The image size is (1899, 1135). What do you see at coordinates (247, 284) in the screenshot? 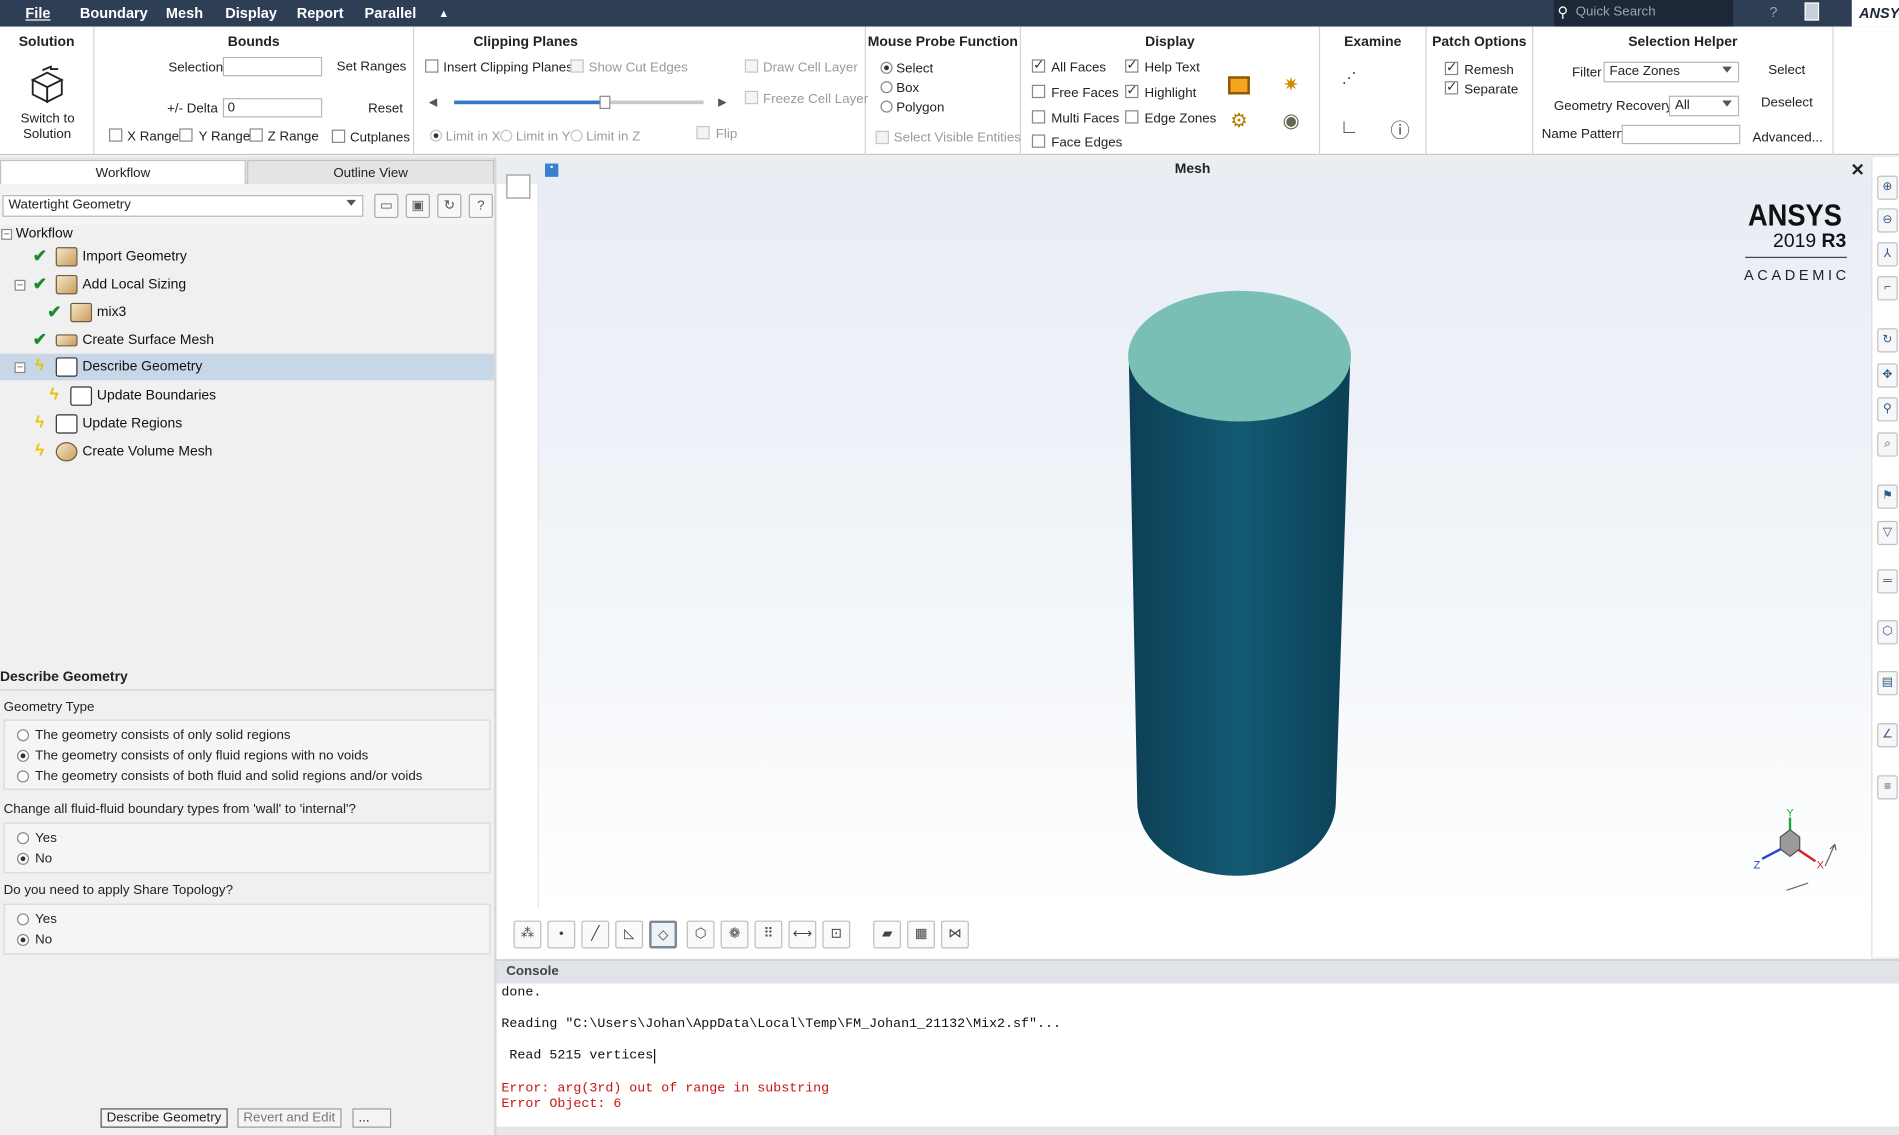
I see `tree-item-add-local-sizing: − ✔ Add Local Sizing` at bounding box center [247, 284].